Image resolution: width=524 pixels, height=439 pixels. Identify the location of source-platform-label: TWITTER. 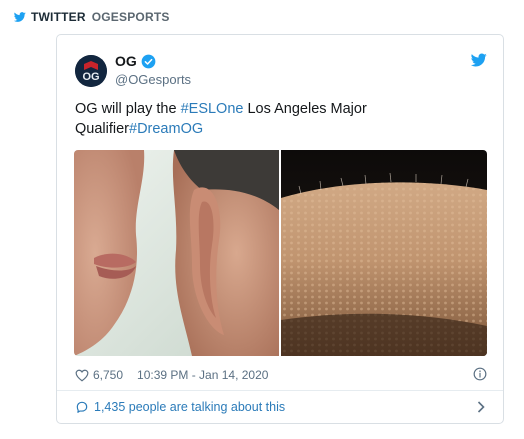
(58, 17).